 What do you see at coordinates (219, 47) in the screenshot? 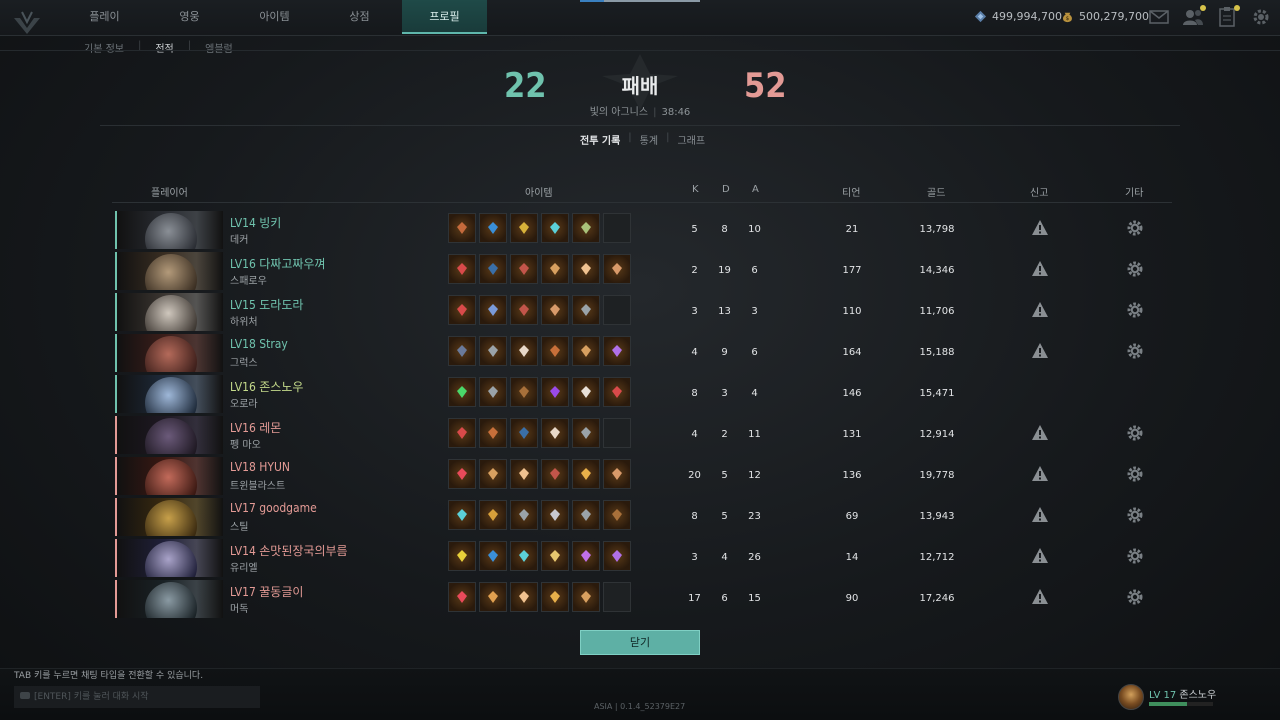
I see `subnav-emblem: 엠블럼` at bounding box center [219, 47].